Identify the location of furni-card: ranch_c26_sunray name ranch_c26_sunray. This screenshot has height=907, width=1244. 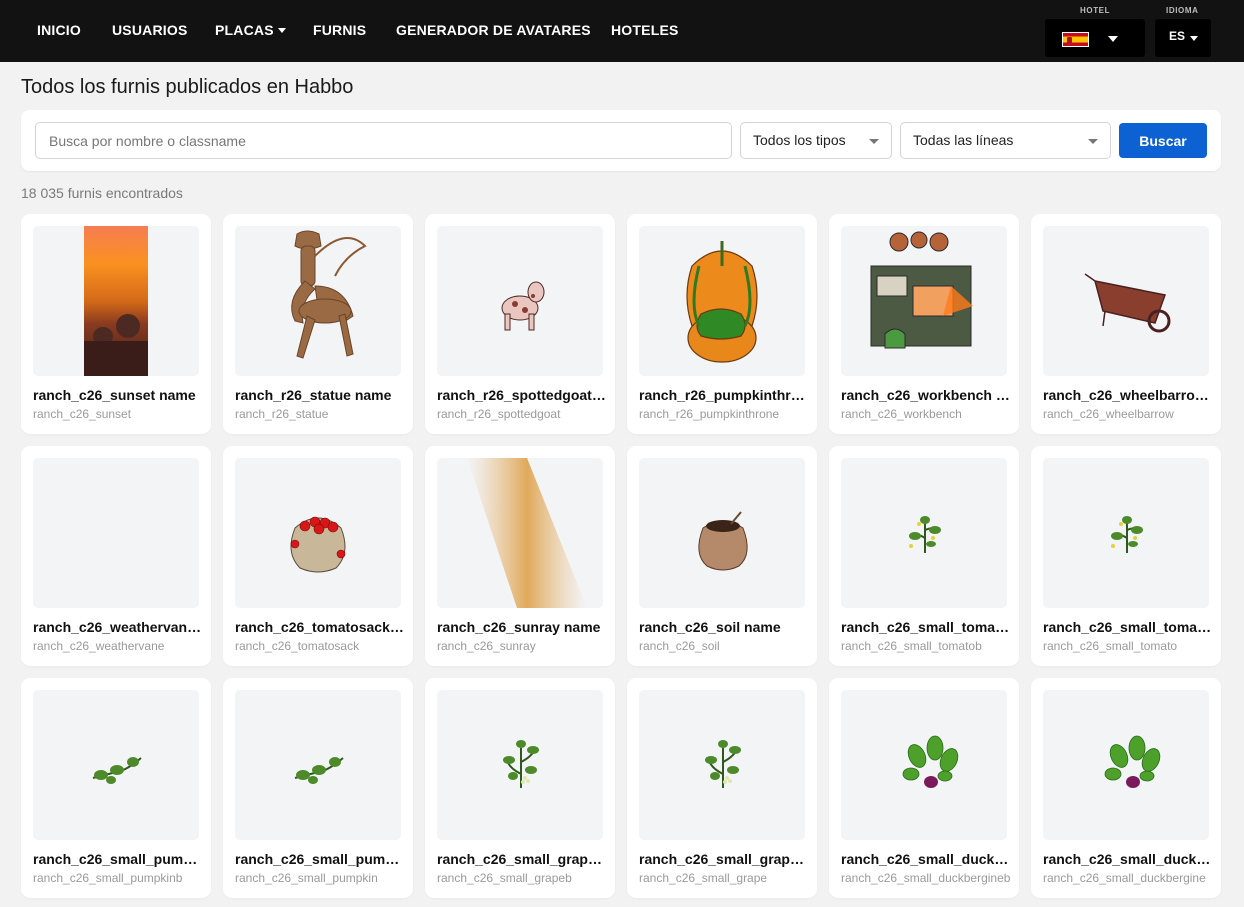
(520, 556).